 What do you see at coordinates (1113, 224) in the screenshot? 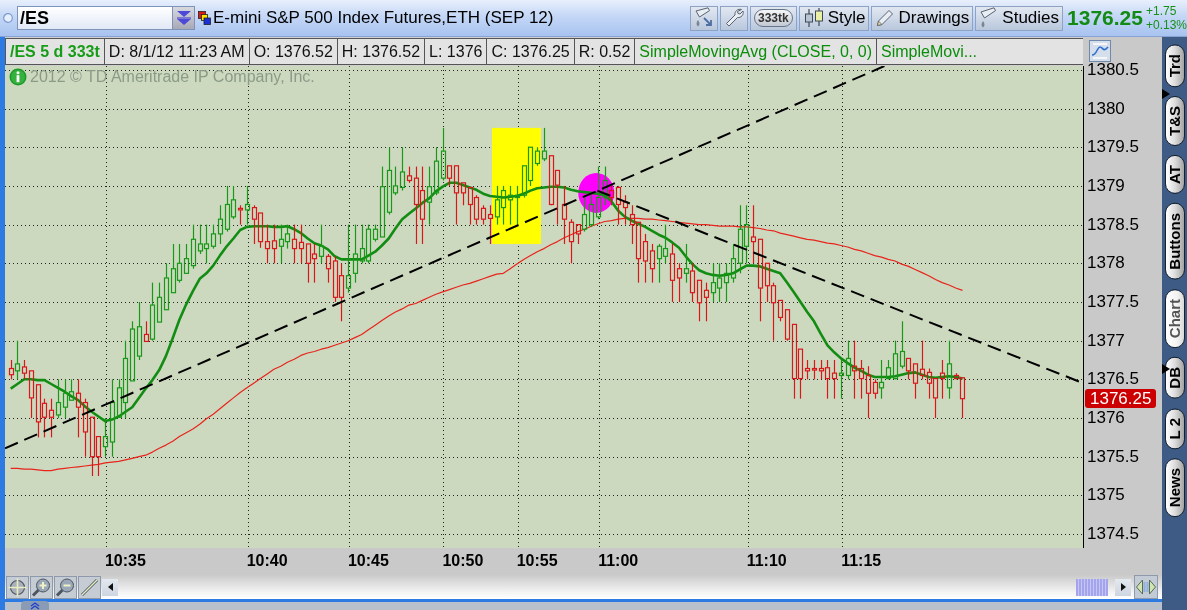
I see `price-label: 1378.5` at bounding box center [1113, 224].